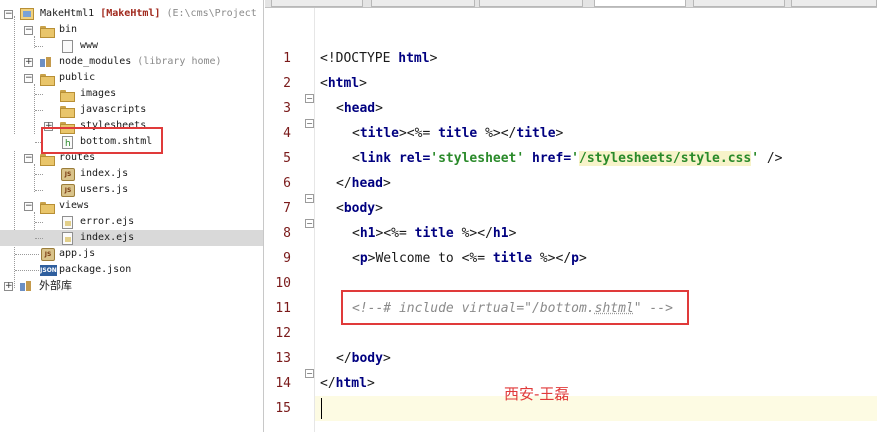 This screenshot has width=877, height=432. Describe the element at coordinates (104, 189) in the screenshot. I see `tree-item-label: users.js` at that location.